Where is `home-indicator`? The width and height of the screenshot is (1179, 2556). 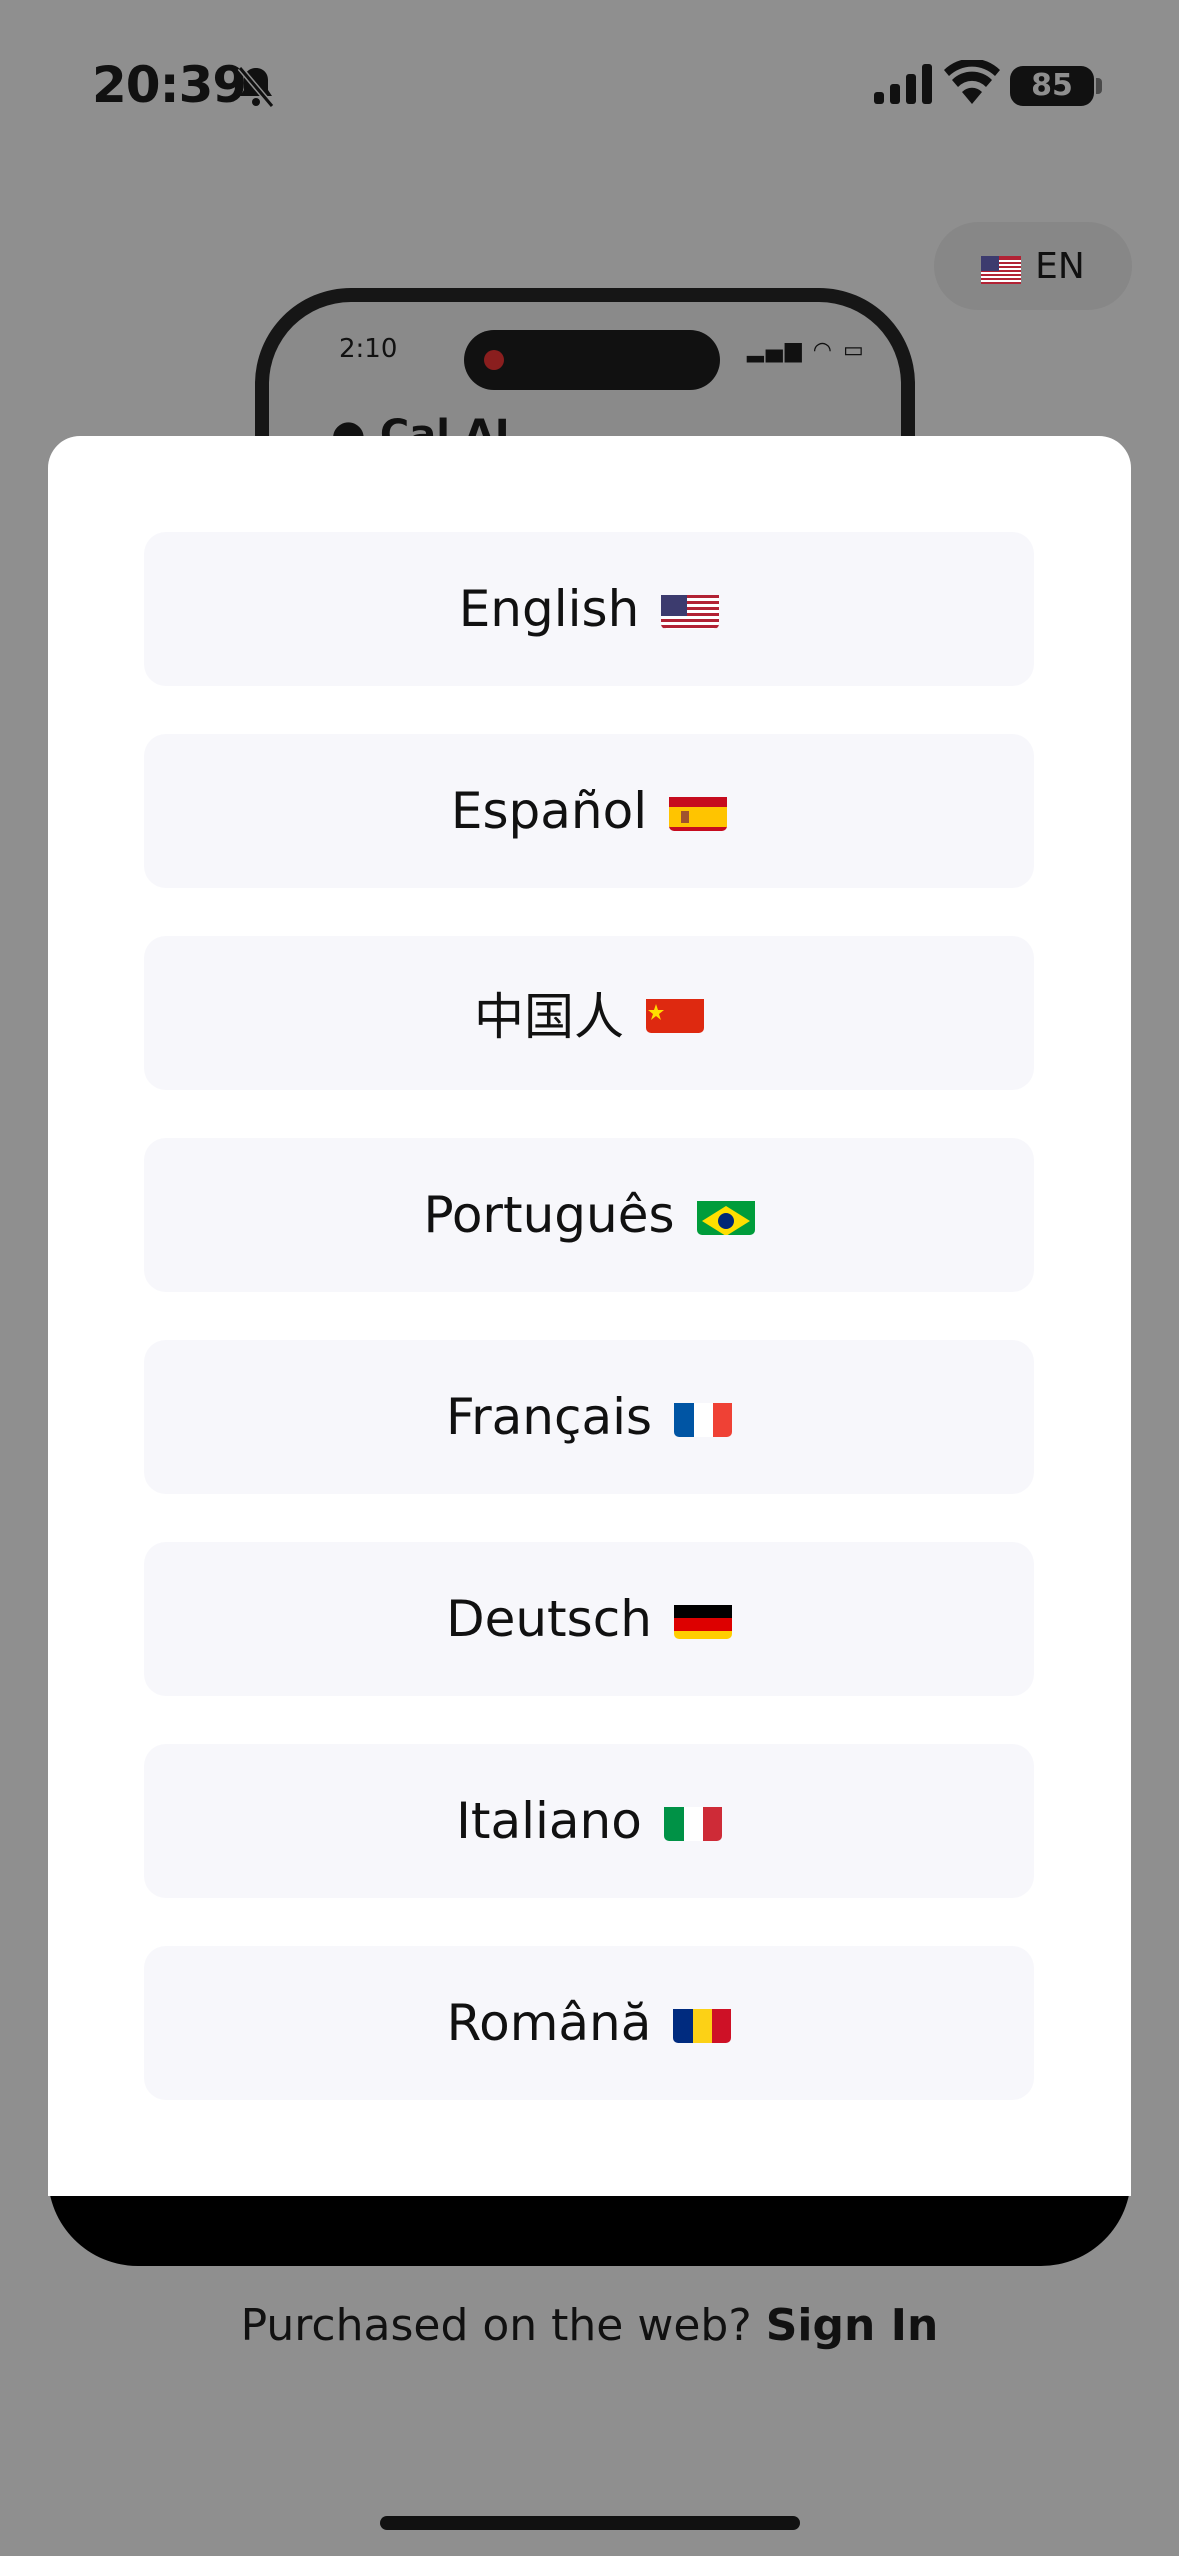 home-indicator is located at coordinates (590, 2523).